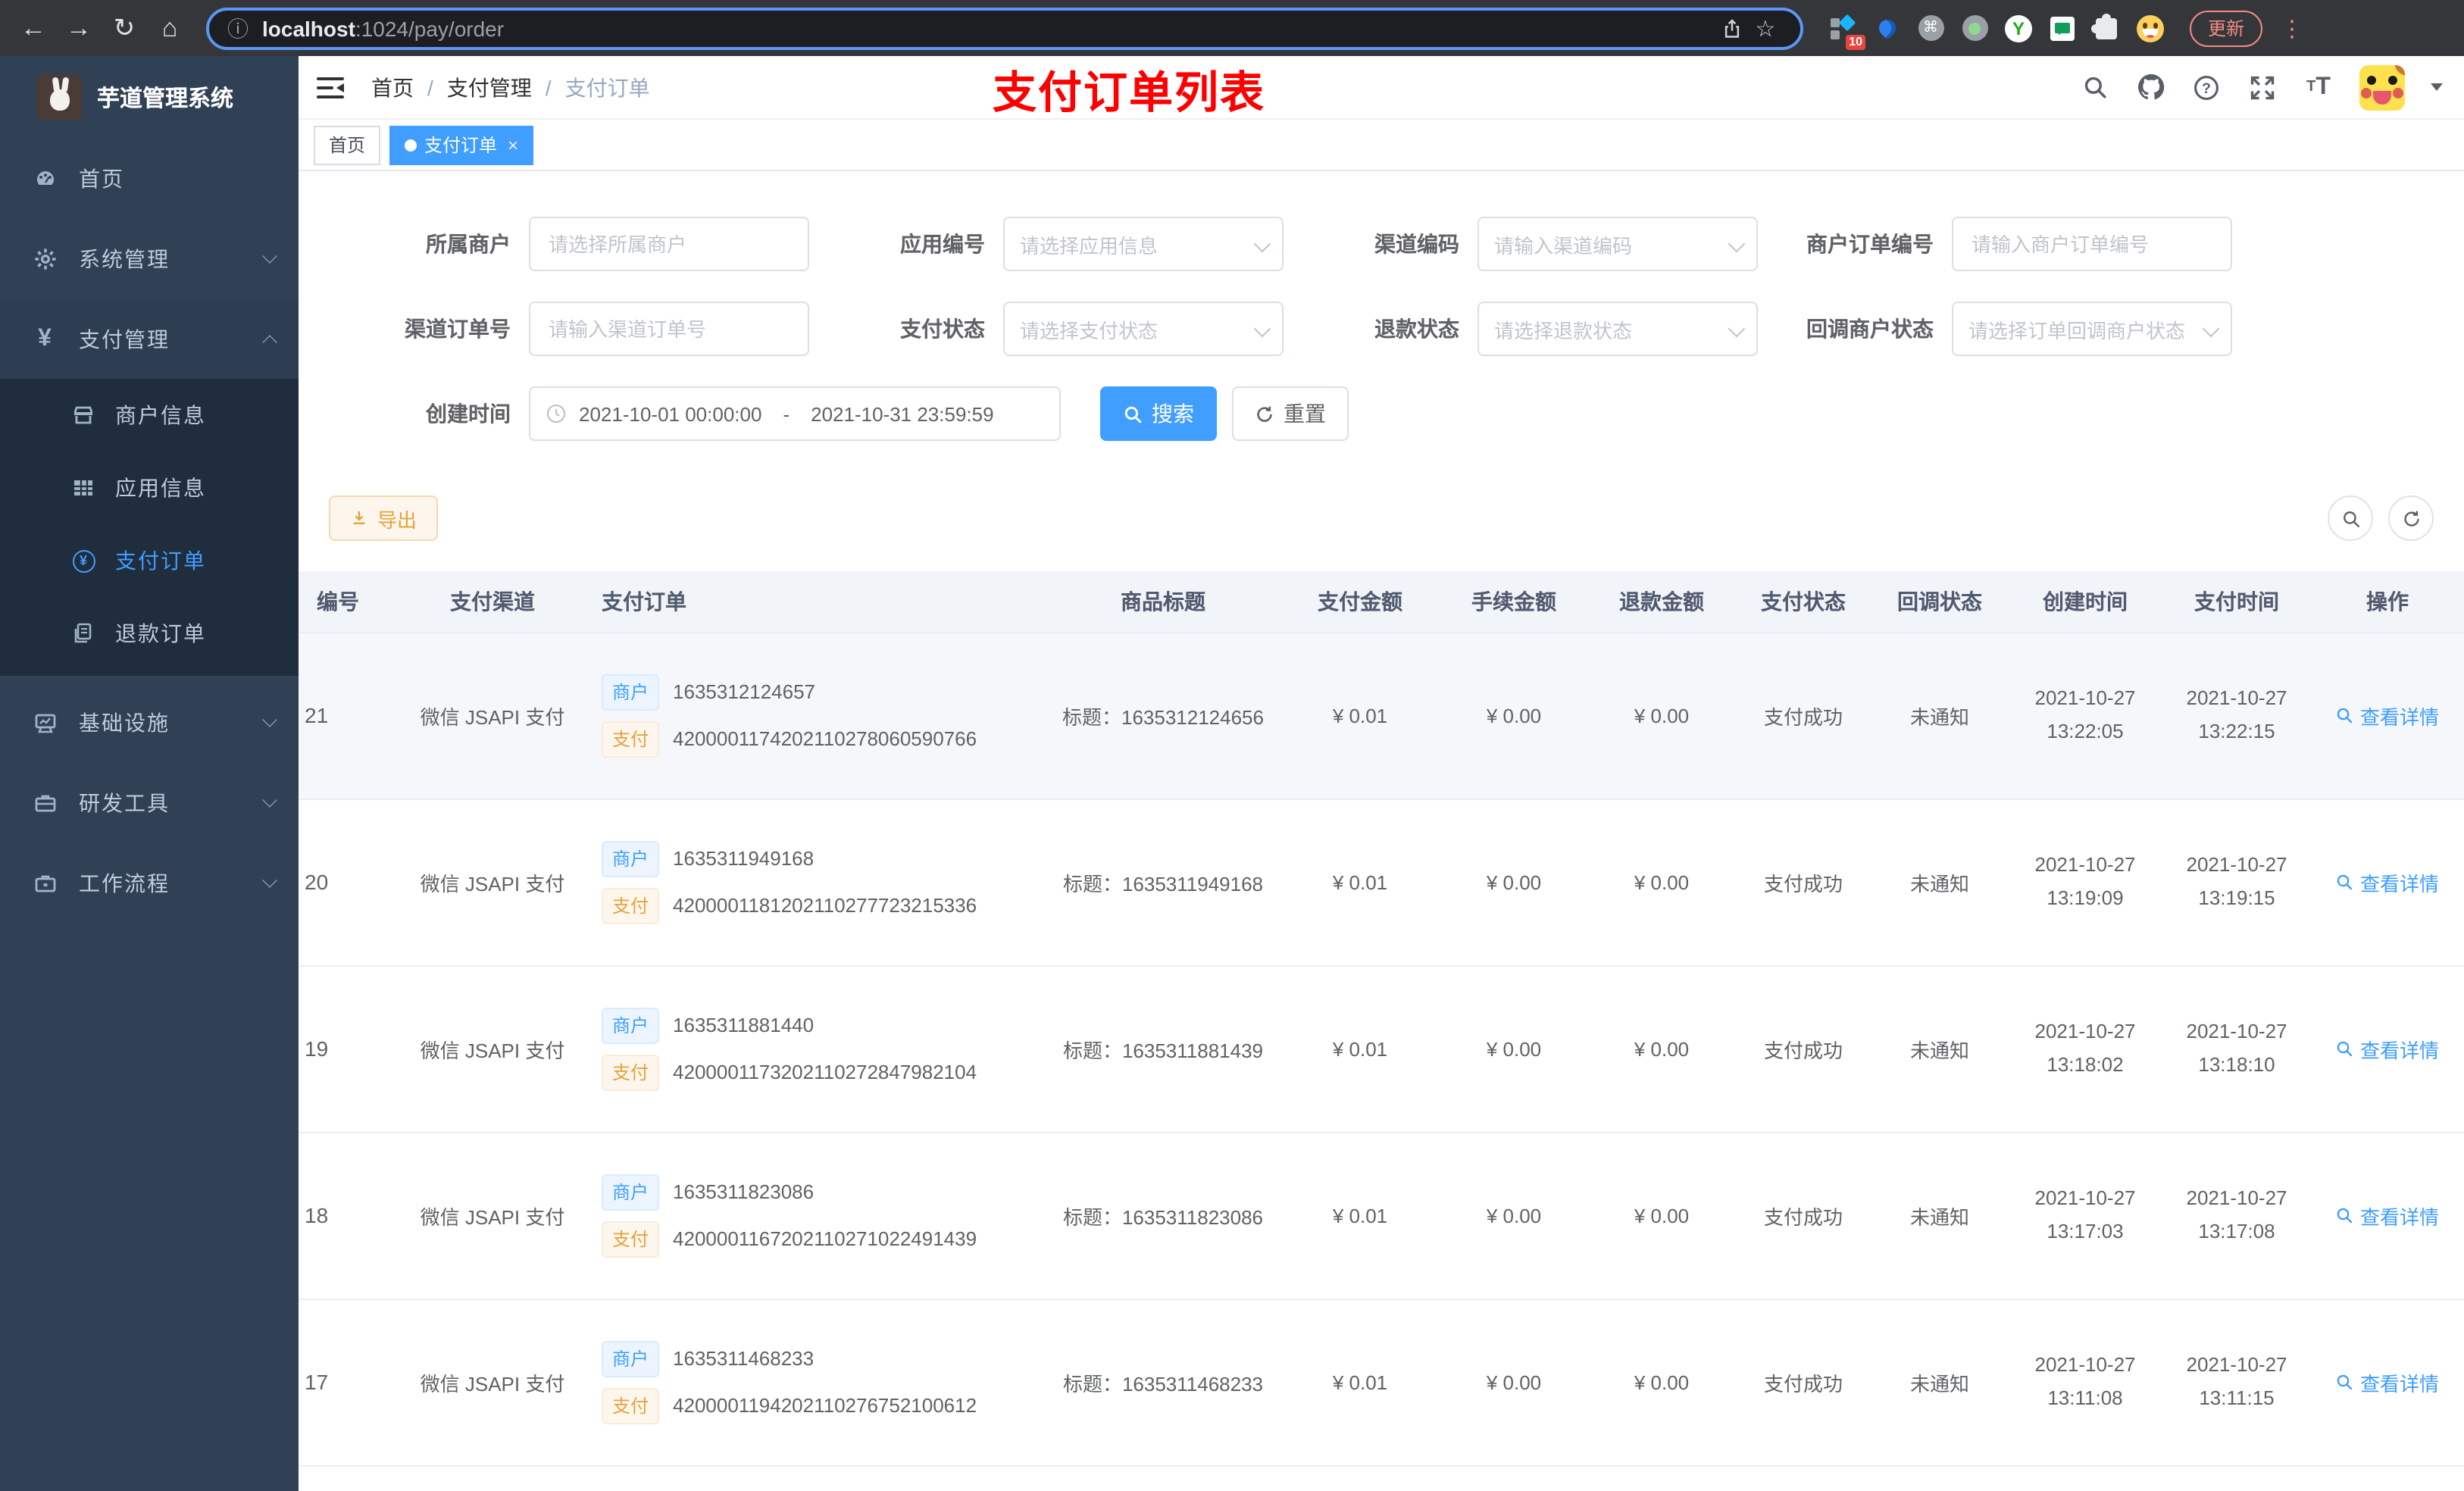 This screenshot has width=2464, height=1491. I want to click on sidebar-item-label: 系统管理, so click(124, 258).